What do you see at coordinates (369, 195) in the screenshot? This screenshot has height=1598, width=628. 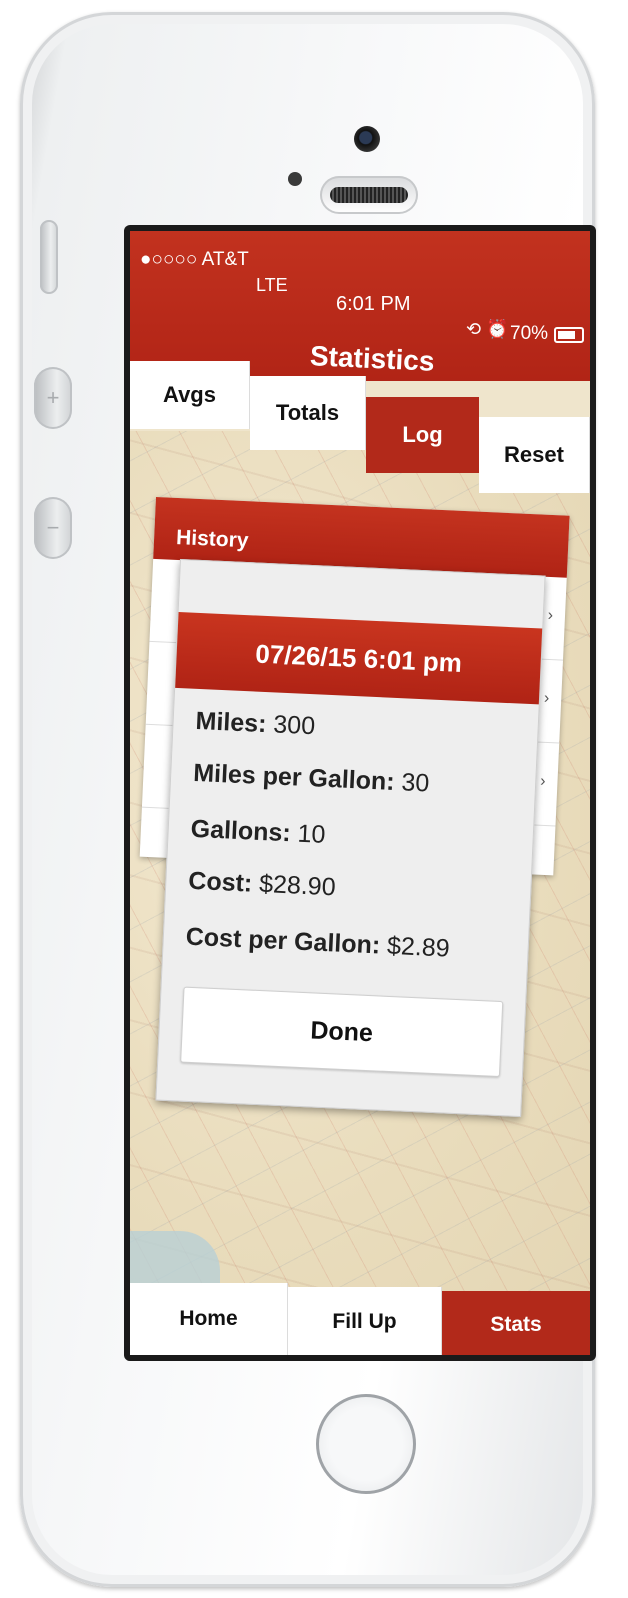 I see `earpiece-speaker` at bounding box center [369, 195].